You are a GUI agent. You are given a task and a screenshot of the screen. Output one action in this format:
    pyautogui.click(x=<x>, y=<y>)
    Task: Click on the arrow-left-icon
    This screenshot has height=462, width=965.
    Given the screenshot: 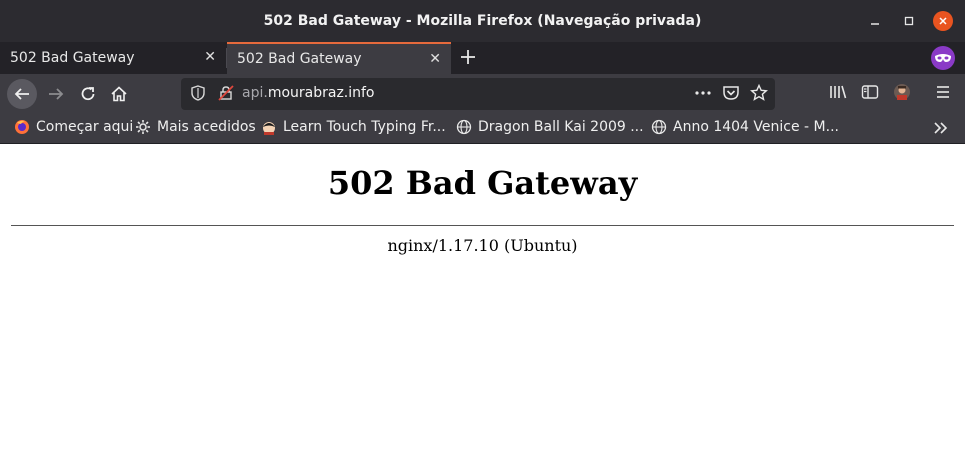 What is the action you would take?
    pyautogui.click(x=21, y=94)
    